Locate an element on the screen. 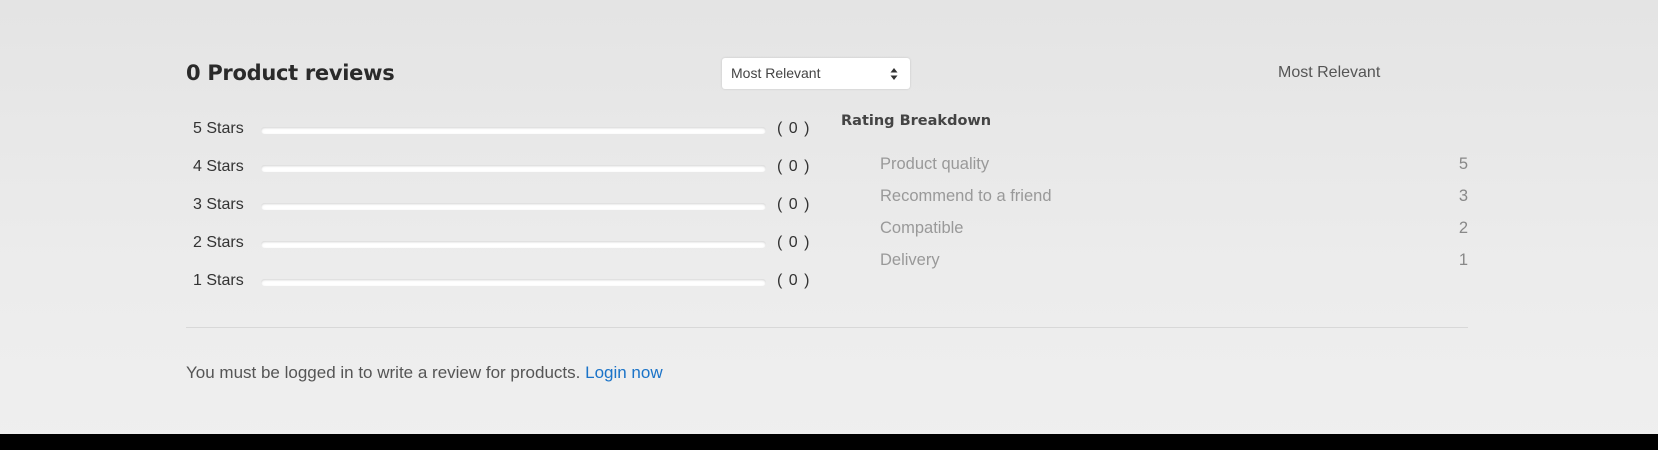 Image resolution: width=1658 pixels, height=450 pixels. login-now-link: Login now is located at coordinates (624, 372).